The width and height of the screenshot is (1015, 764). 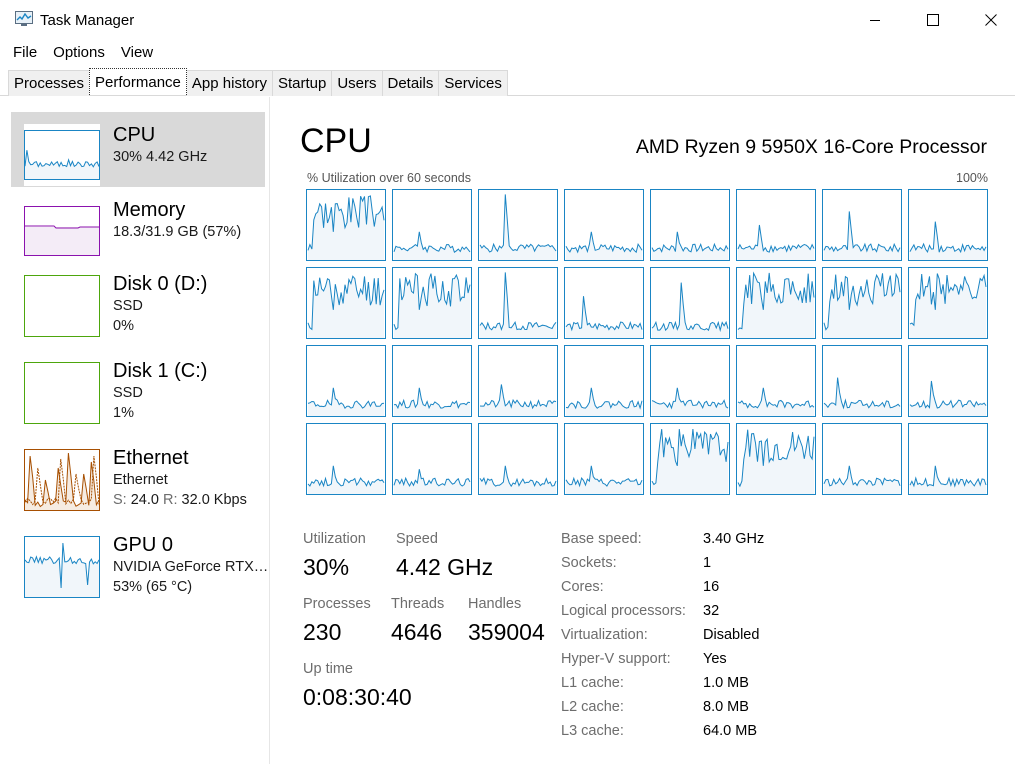 What do you see at coordinates (322, 632) in the screenshot?
I see `processes-value: 230` at bounding box center [322, 632].